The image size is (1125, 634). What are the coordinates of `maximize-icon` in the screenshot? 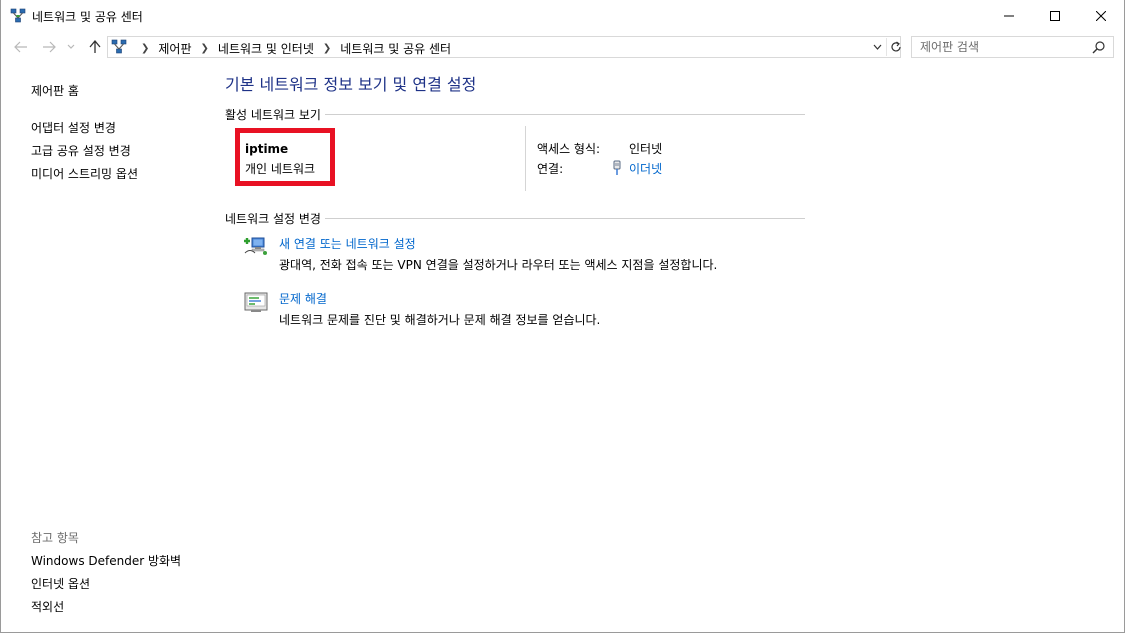 It's located at (1055, 15).